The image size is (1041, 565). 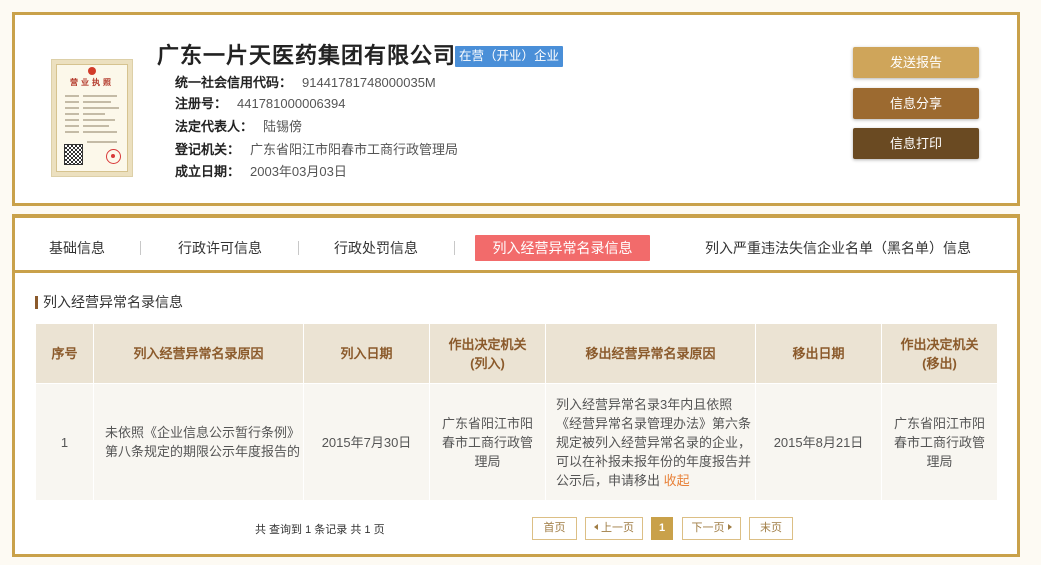 I want to click on qr-code-icon, so click(x=73, y=154).